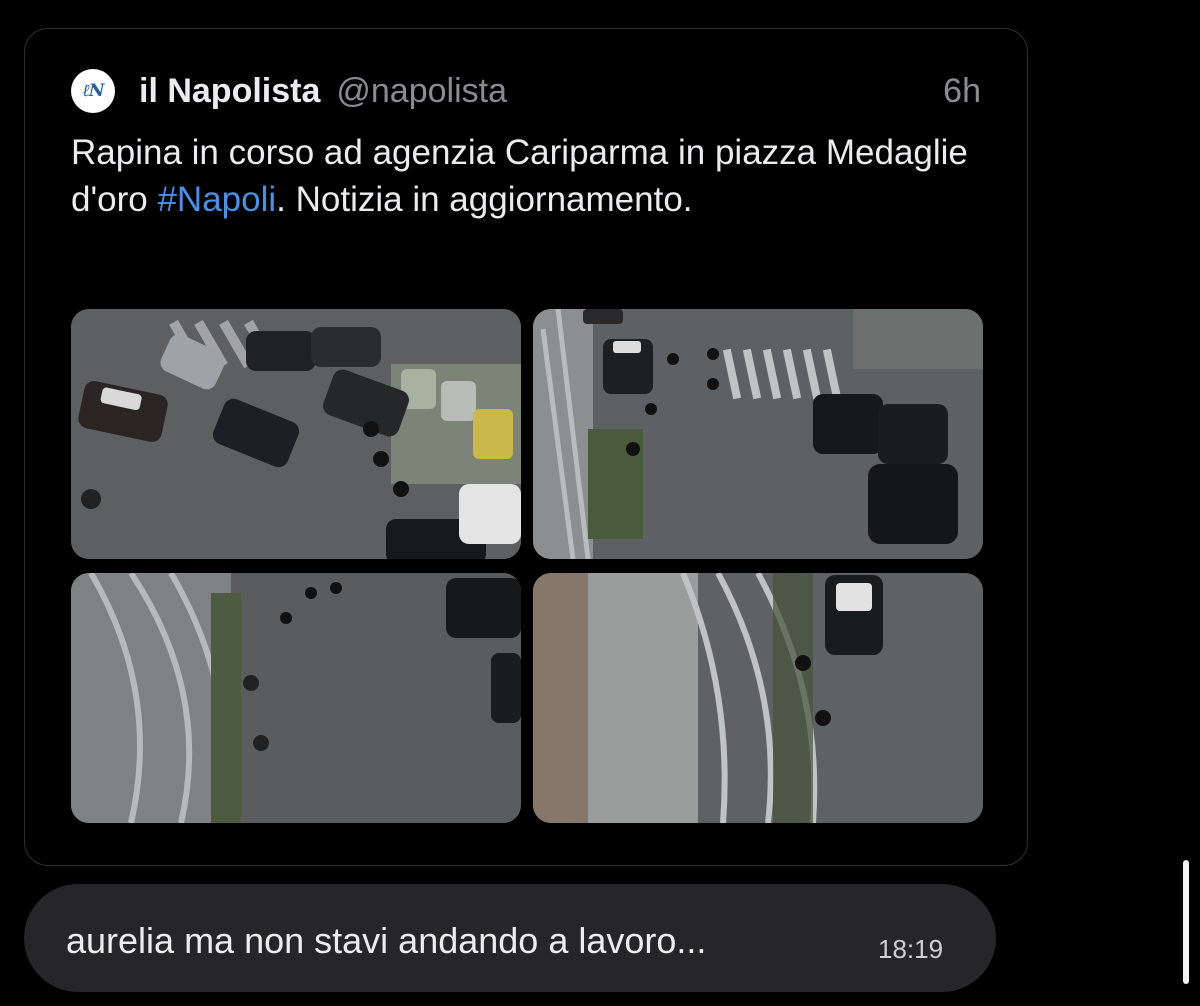 The width and height of the screenshot is (1200, 1006). What do you see at coordinates (911, 949) in the screenshot?
I see `message-timestamp: 18:19` at bounding box center [911, 949].